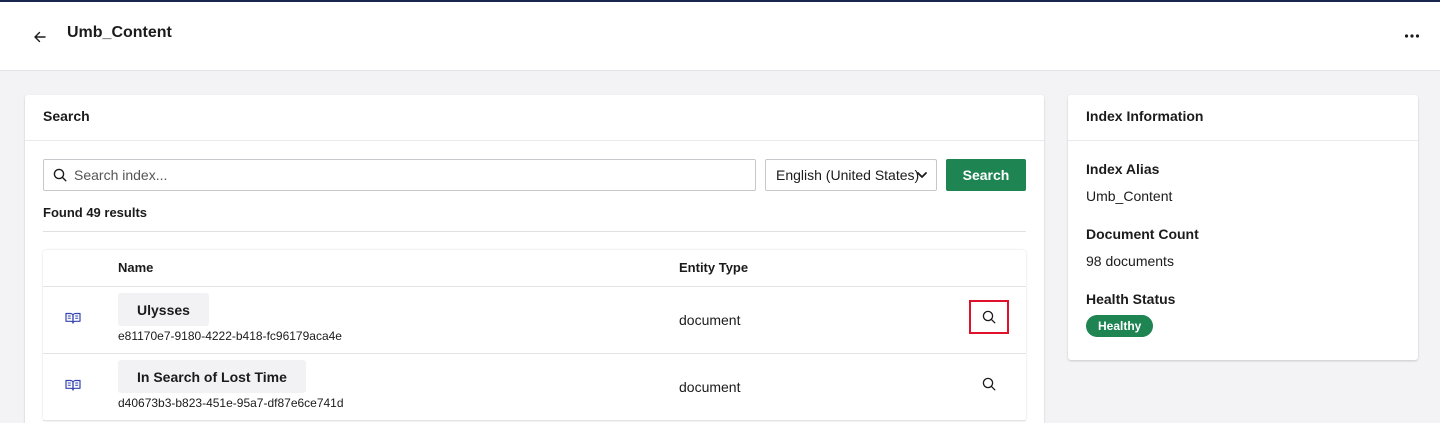 This screenshot has width=1440, height=423. I want to click on back-button, so click(40, 37).